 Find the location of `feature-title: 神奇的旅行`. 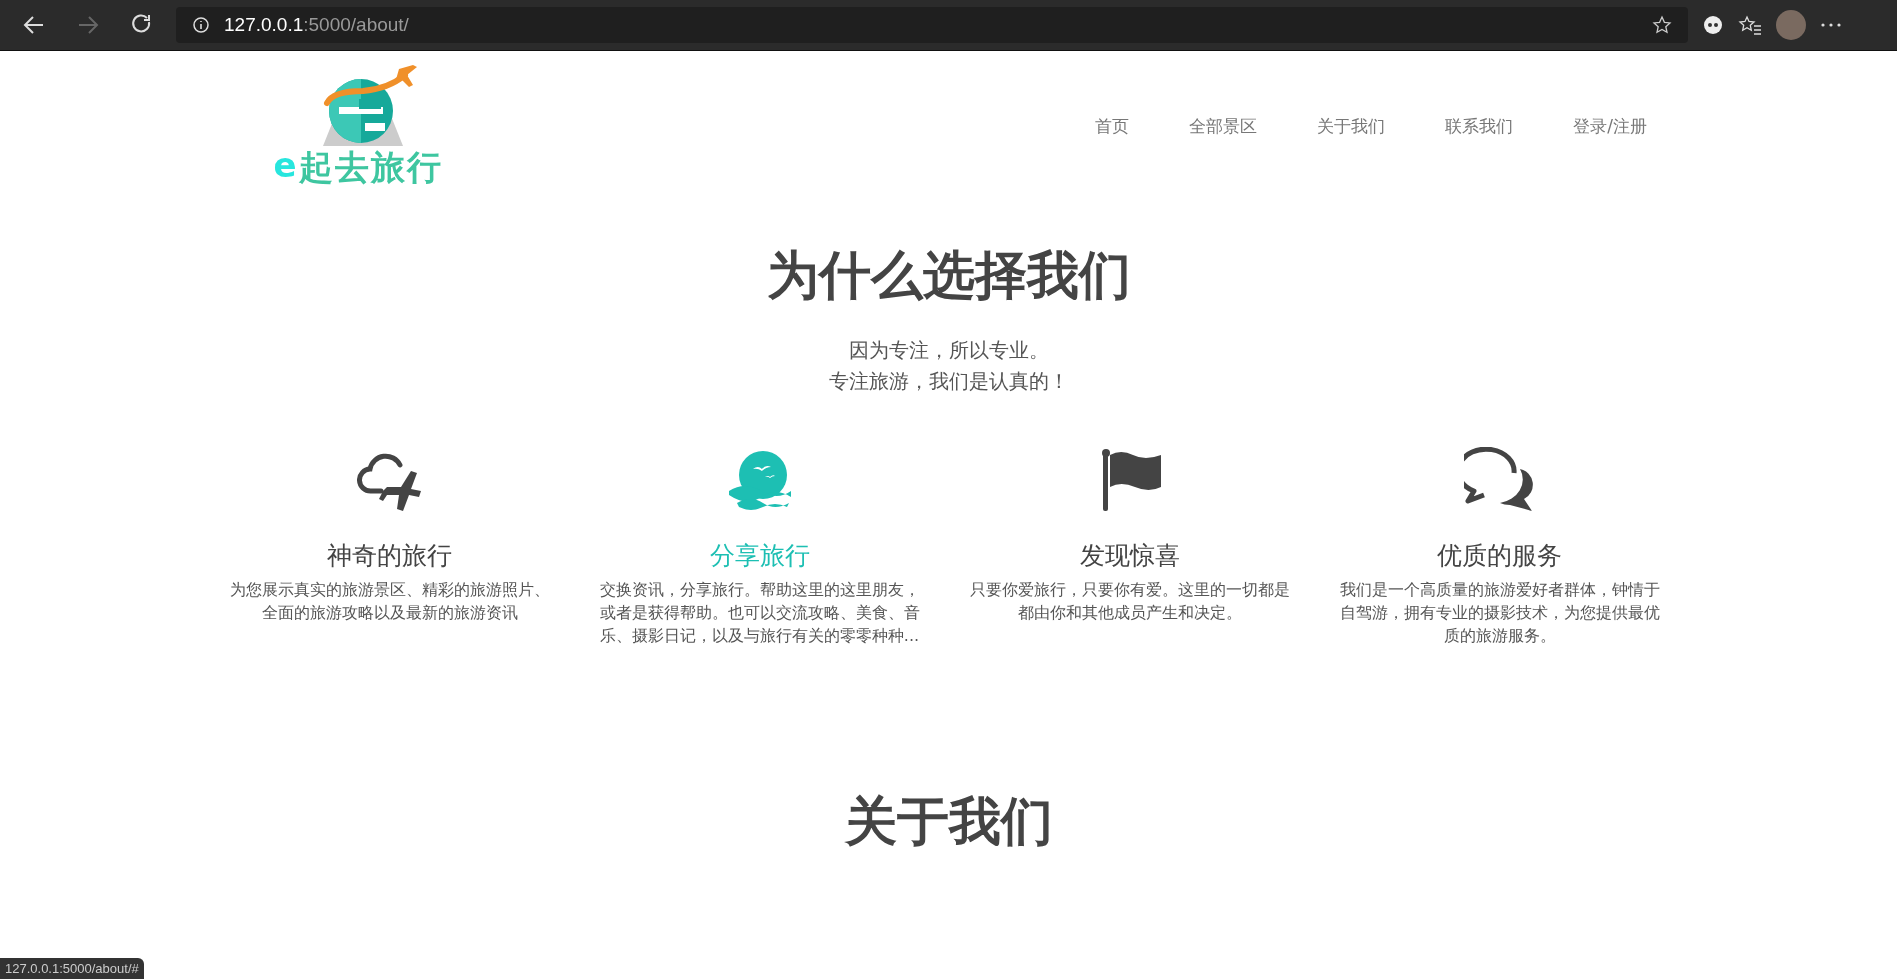

feature-title: 神奇的旅行 is located at coordinates (389, 556).